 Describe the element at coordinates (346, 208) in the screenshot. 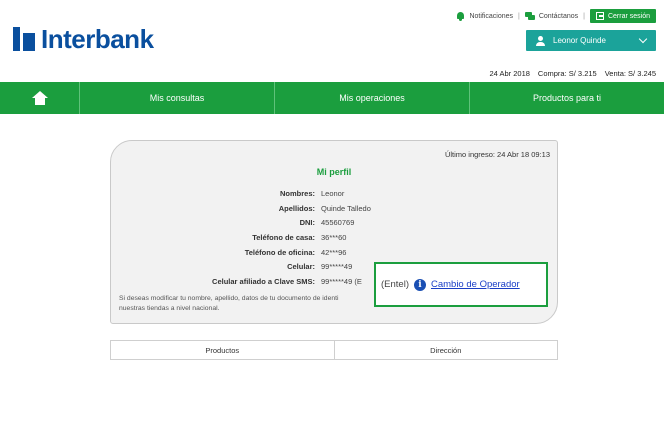

I see `field-value: Quinde Talledo` at that location.